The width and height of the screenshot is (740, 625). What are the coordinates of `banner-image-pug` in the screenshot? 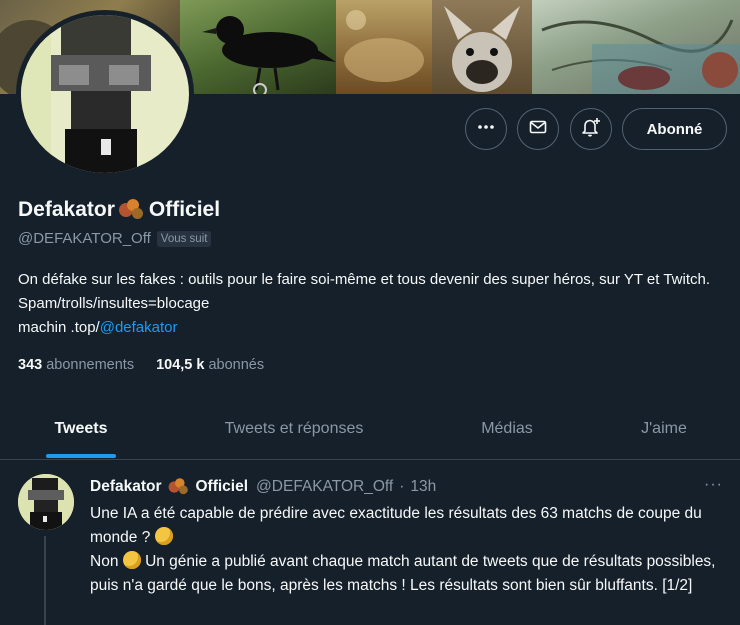 It's located at (482, 47).